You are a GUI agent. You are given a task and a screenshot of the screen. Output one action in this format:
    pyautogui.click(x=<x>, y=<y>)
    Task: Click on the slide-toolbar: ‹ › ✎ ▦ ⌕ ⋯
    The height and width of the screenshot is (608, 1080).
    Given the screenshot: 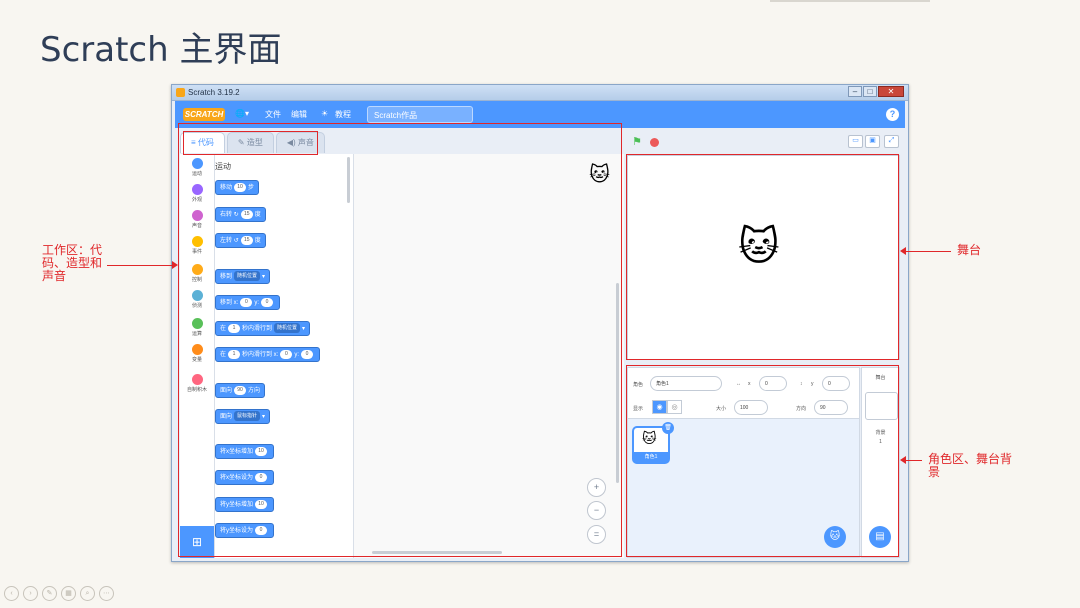 What is the action you would take?
    pyautogui.click(x=61, y=593)
    